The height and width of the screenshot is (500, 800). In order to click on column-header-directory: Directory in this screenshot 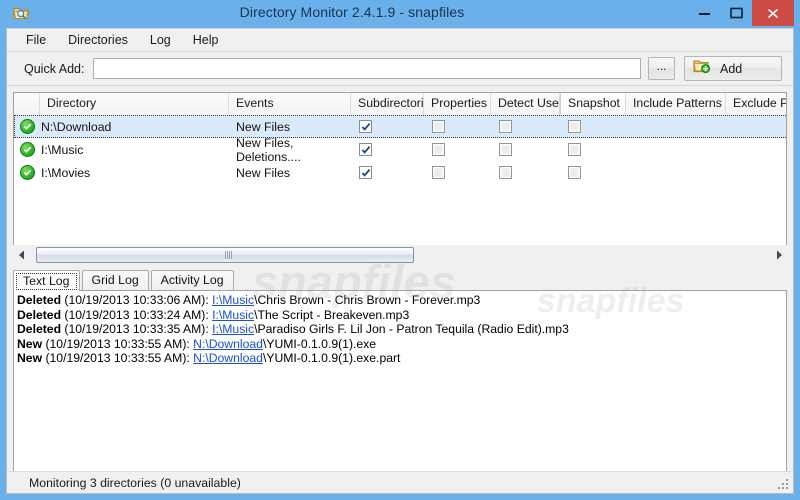, I will do `click(134, 104)`.